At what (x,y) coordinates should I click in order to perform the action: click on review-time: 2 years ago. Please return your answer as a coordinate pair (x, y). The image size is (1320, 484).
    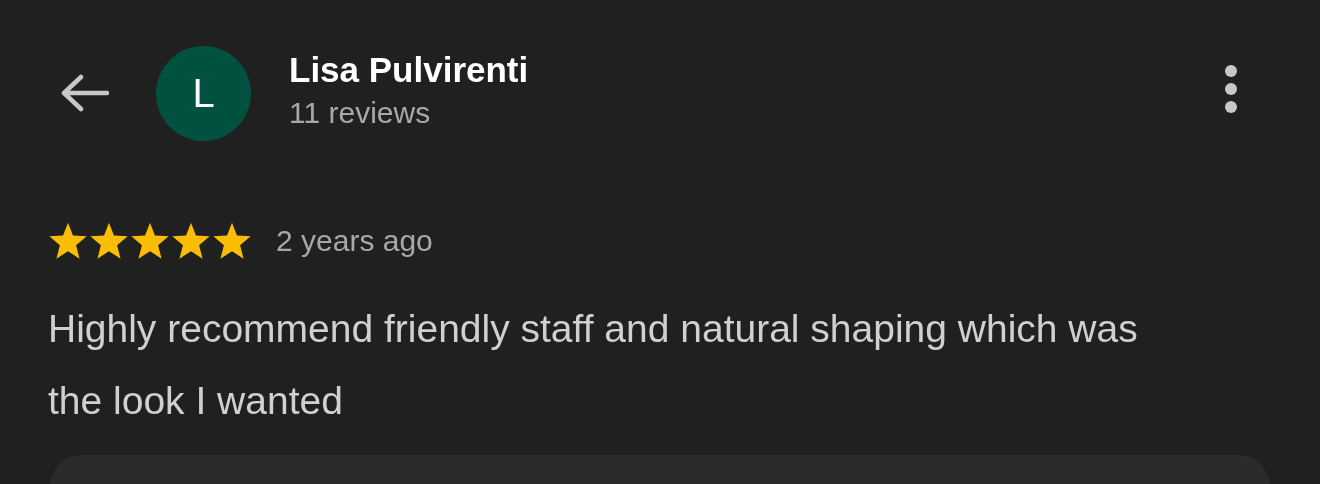
    Looking at the image, I should click on (354, 241).